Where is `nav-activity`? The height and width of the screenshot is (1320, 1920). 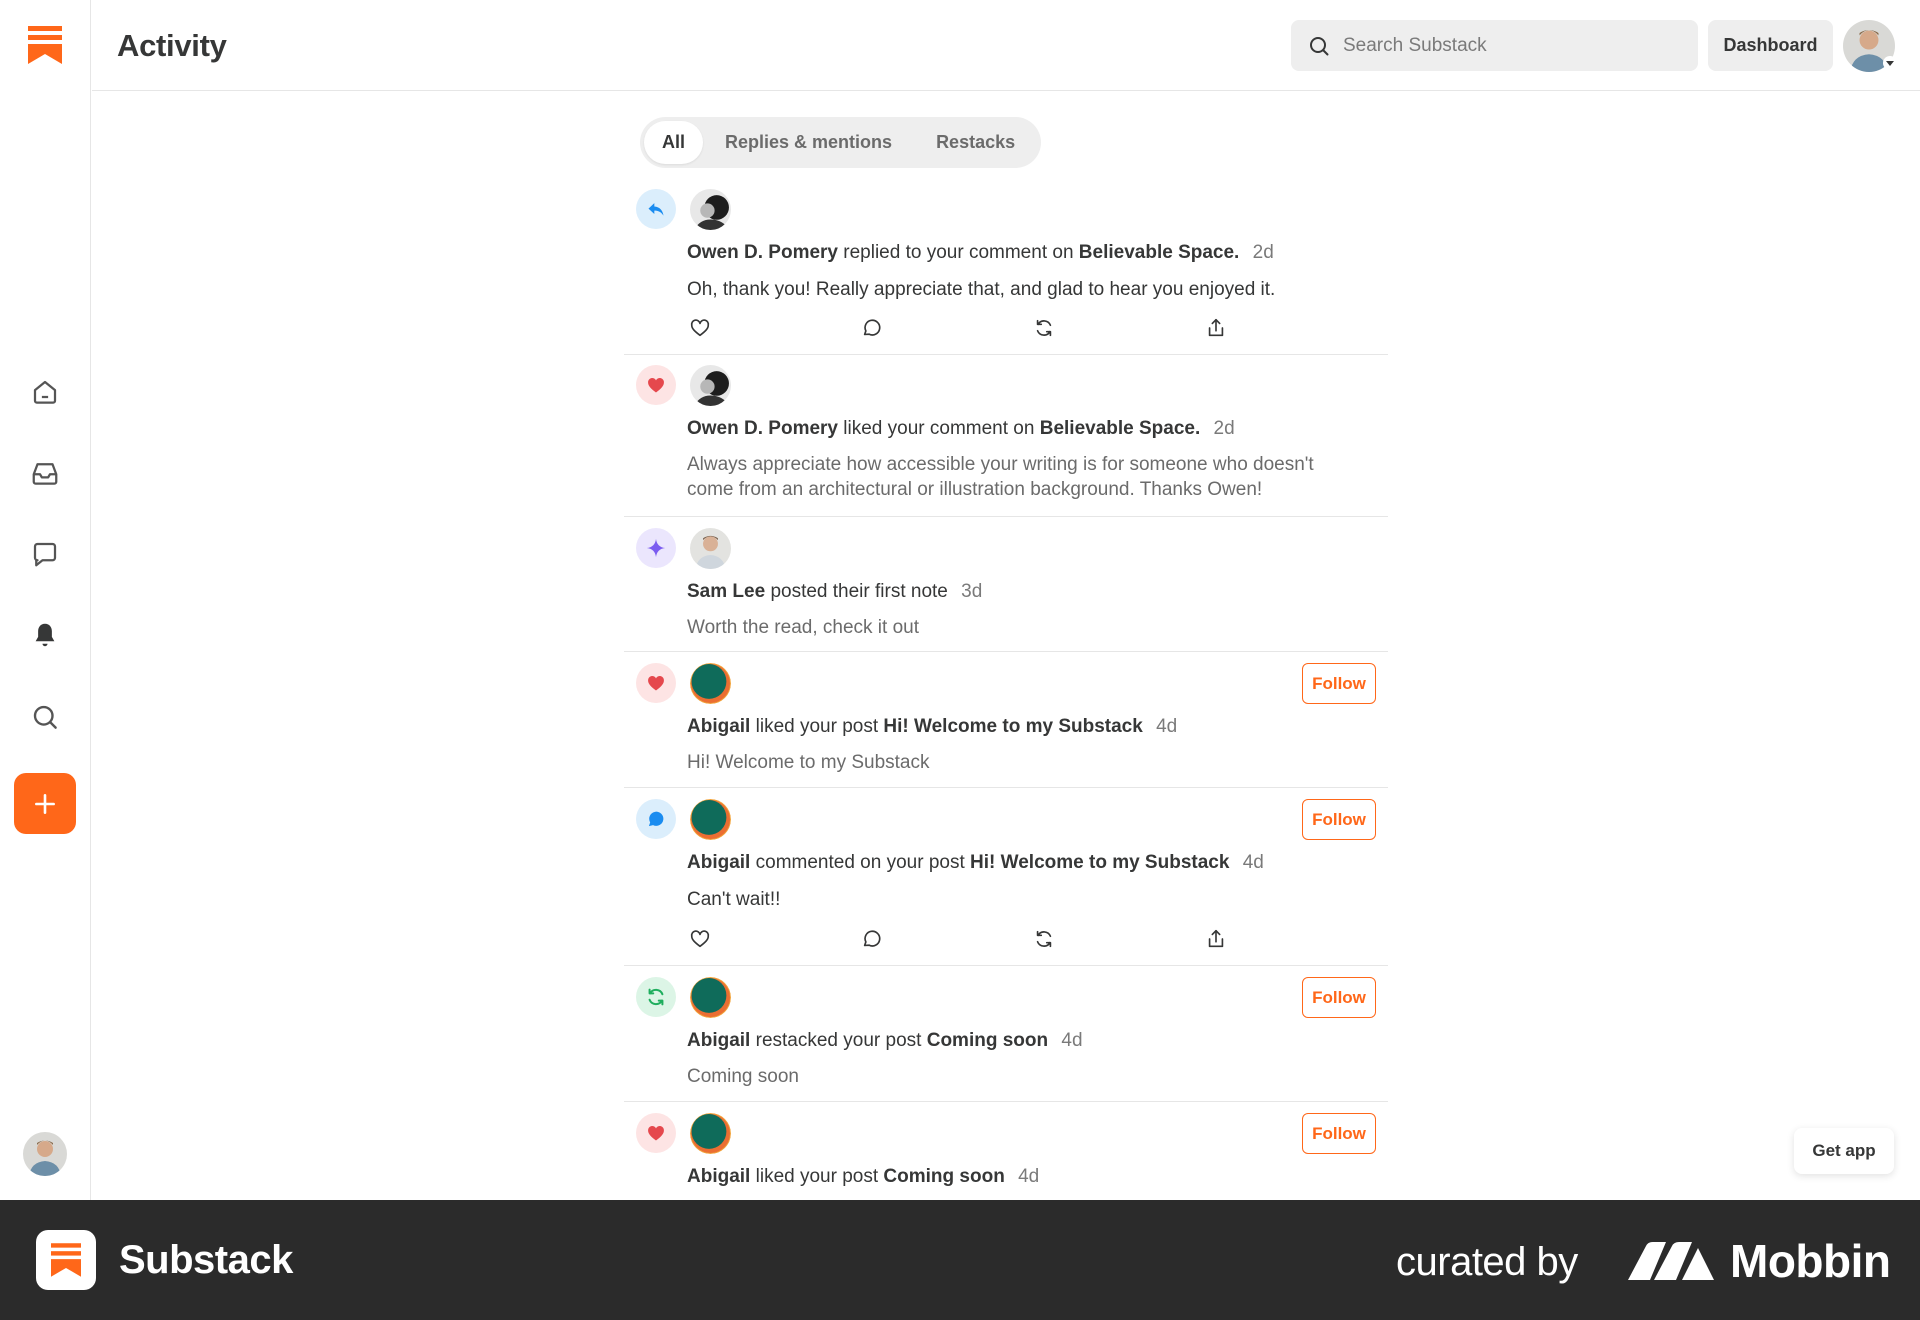 nav-activity is located at coordinates (45, 635).